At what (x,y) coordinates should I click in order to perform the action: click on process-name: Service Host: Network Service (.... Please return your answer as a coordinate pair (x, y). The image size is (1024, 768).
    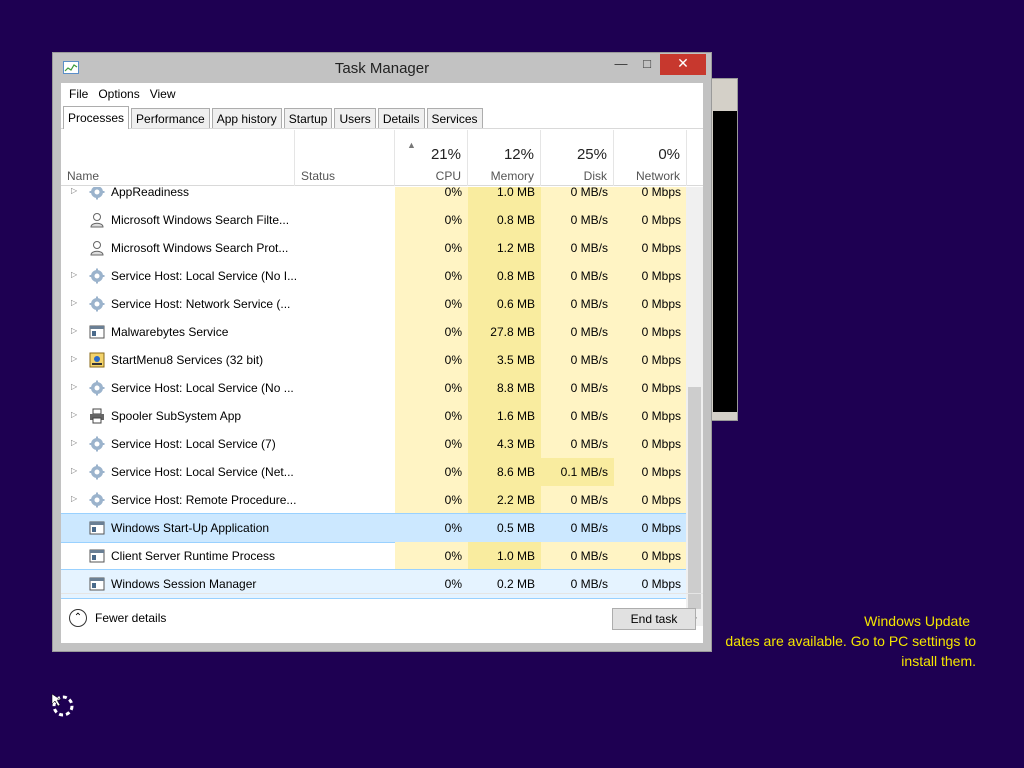
    Looking at the image, I should click on (201, 304).